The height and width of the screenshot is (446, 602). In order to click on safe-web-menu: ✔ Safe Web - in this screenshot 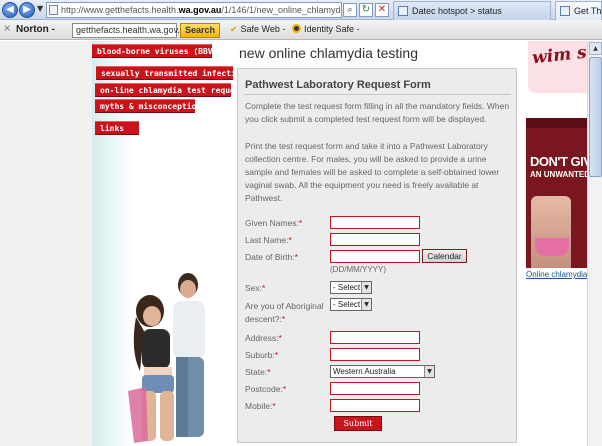, I will do `click(257, 29)`.